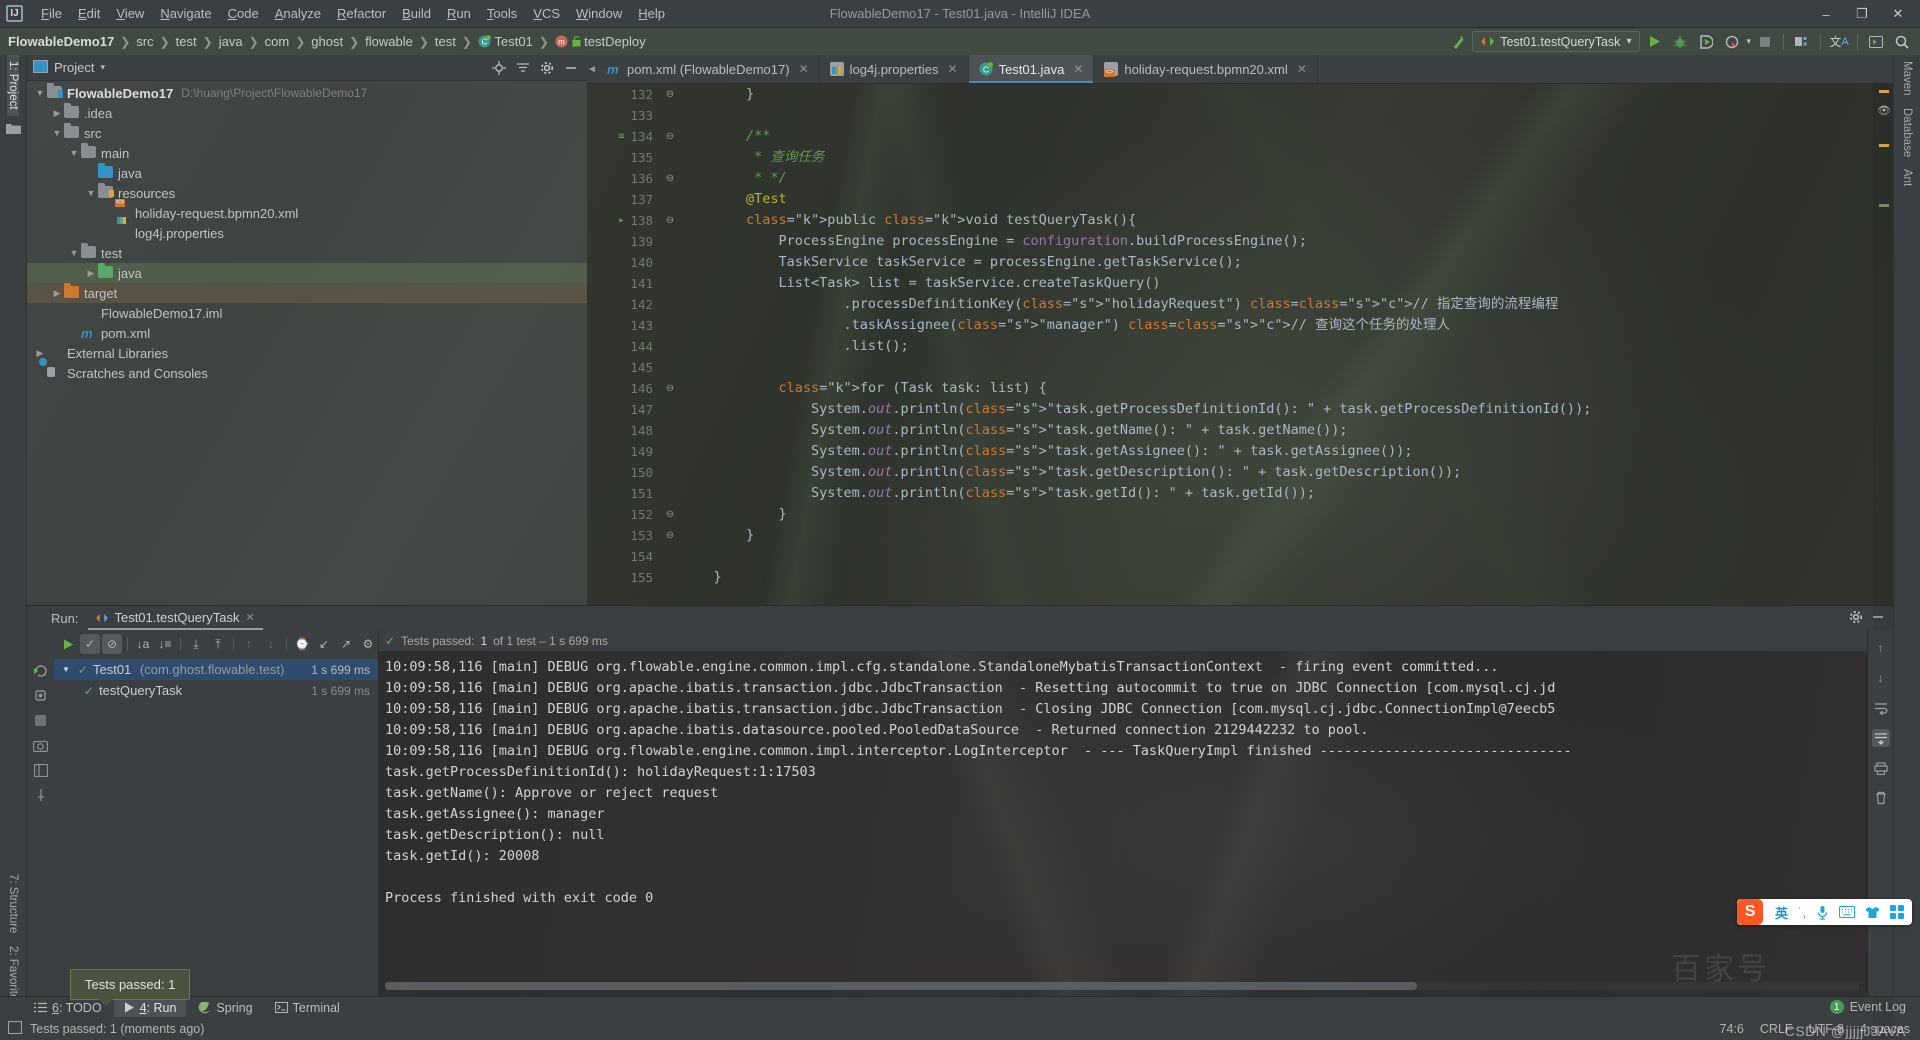  I want to click on debug-vertical-icon, so click(41, 695).